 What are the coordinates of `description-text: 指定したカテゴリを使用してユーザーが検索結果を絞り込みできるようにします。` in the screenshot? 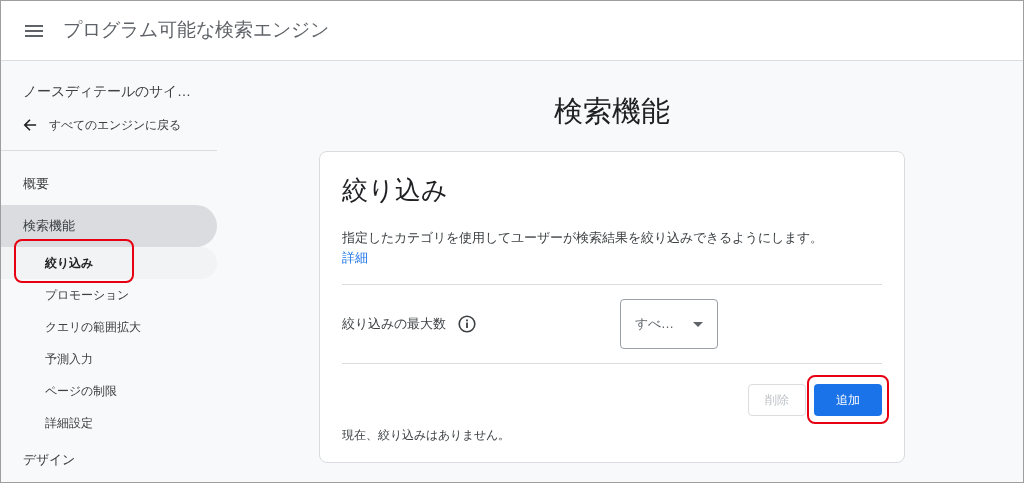 It's located at (583, 238).